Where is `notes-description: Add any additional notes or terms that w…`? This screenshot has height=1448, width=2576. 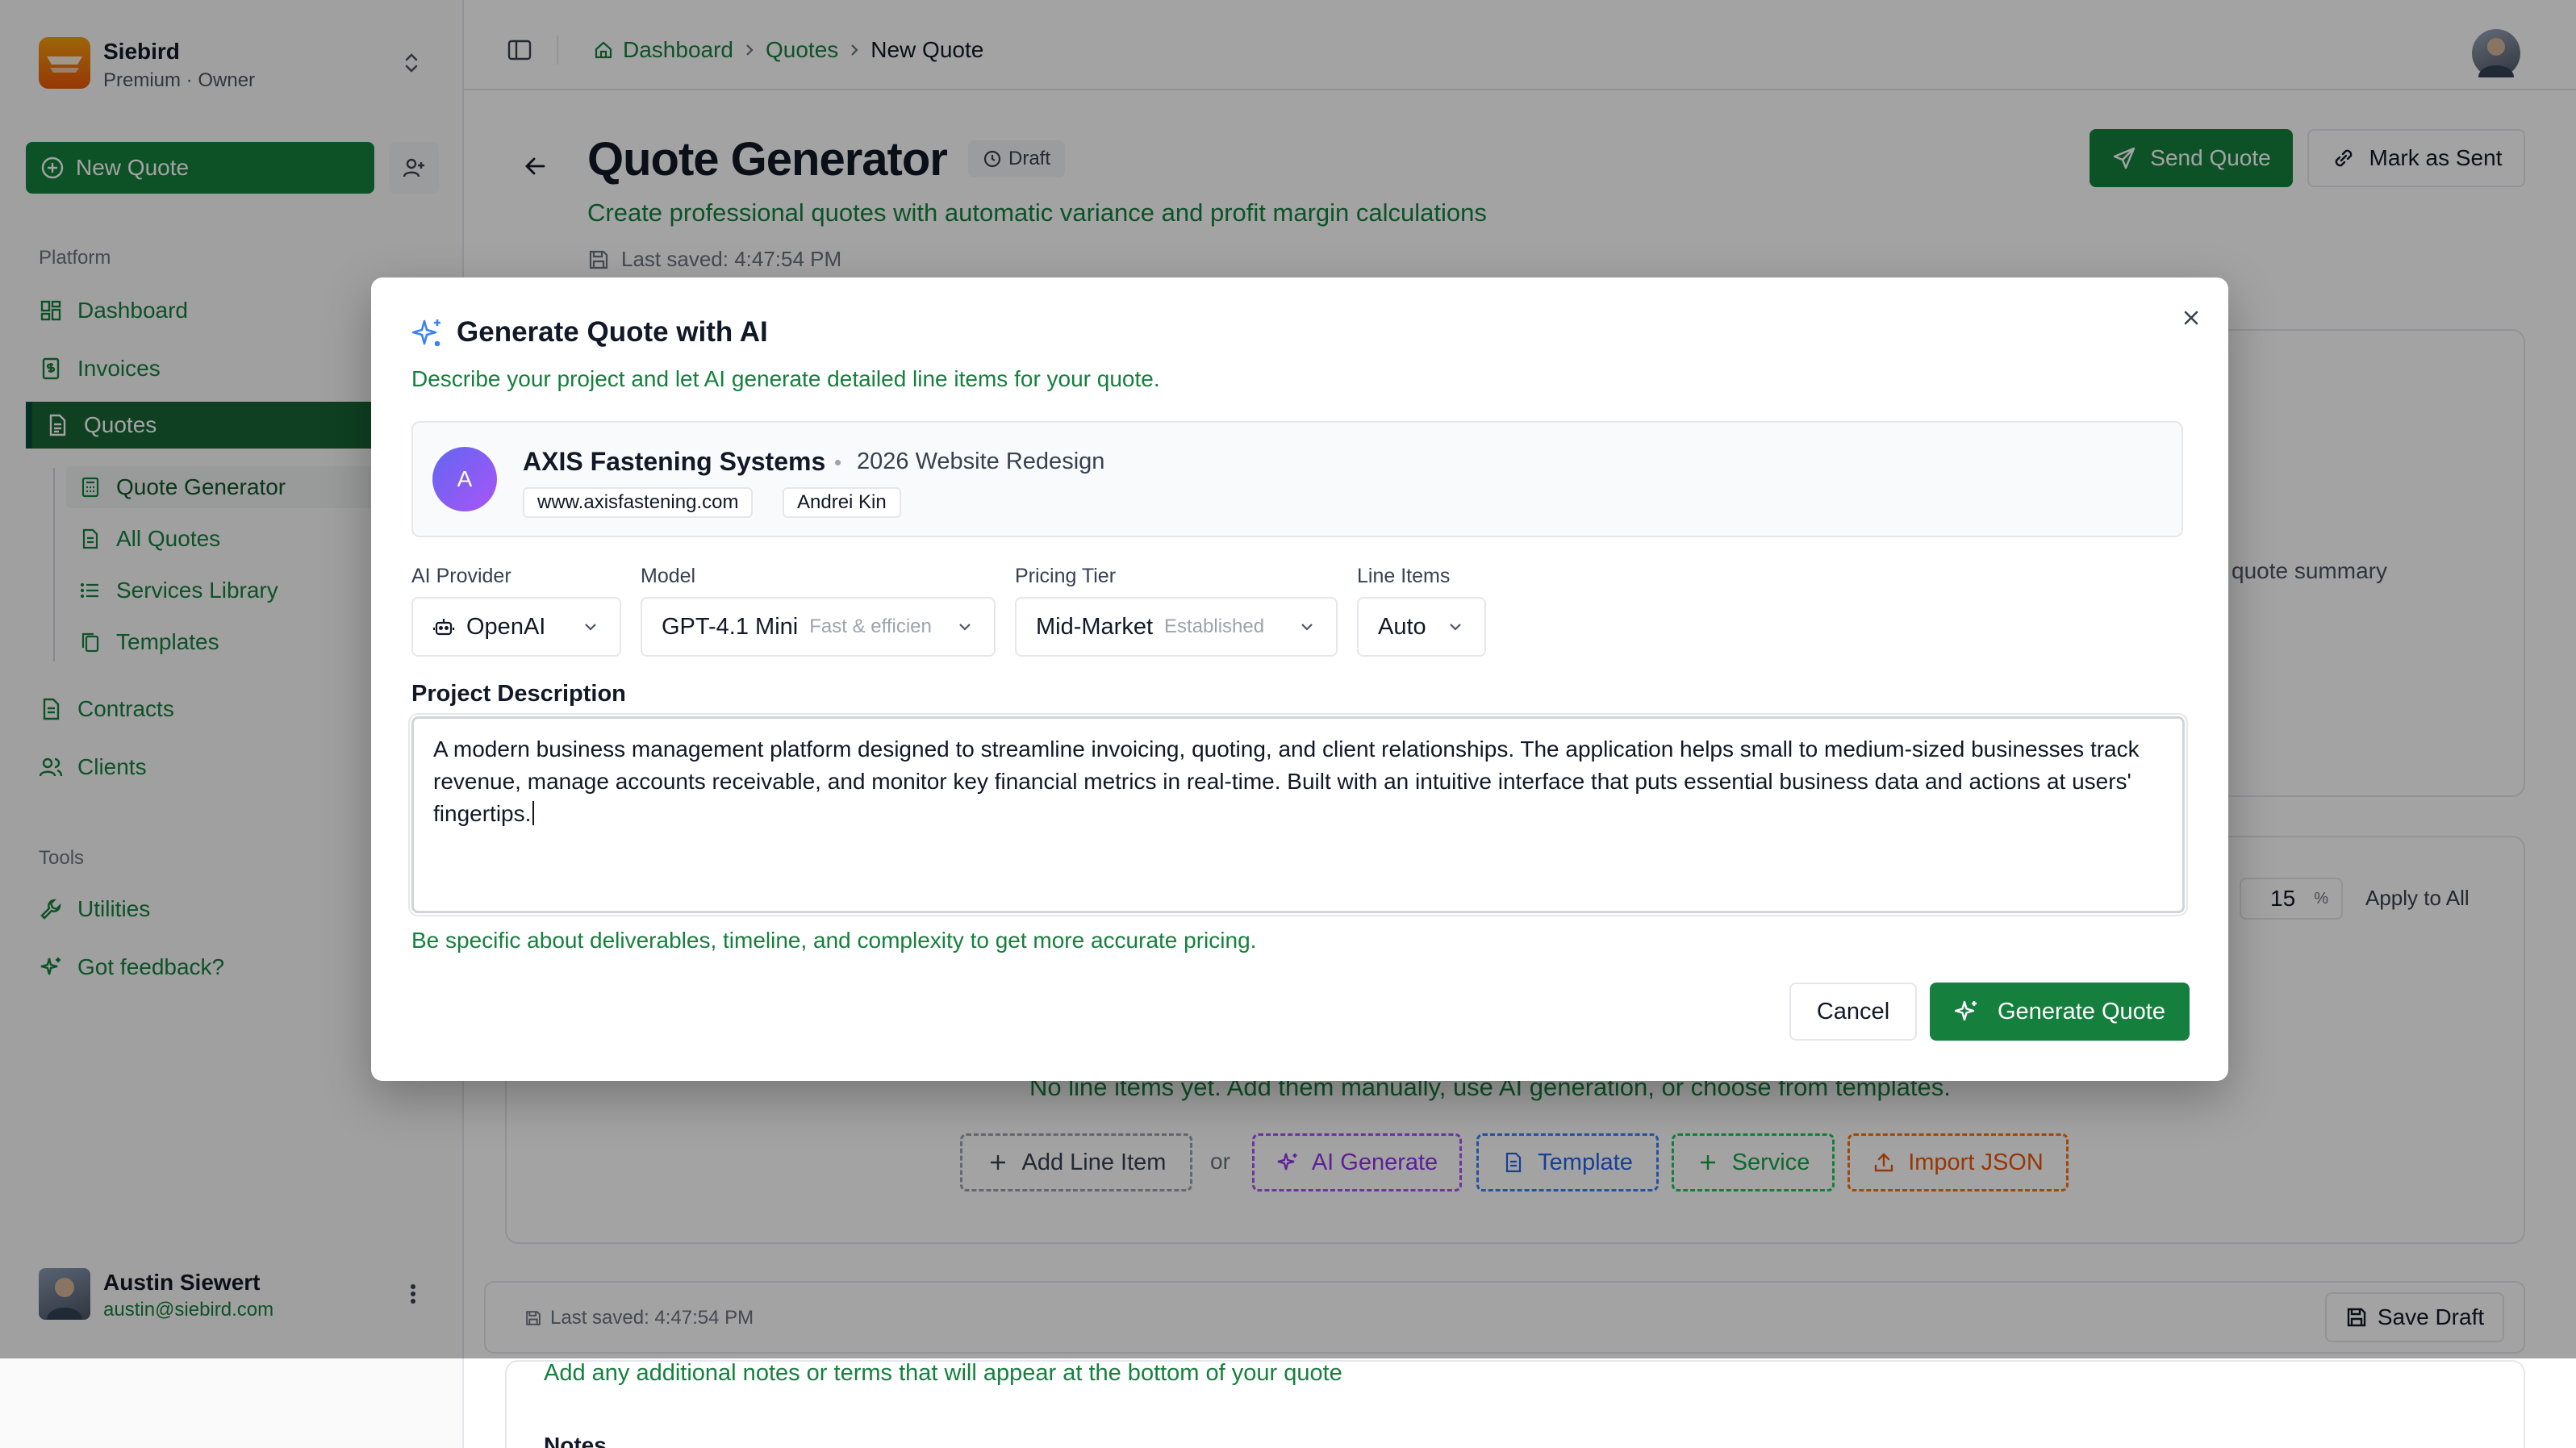 notes-description: Add any additional notes or terms that w… is located at coordinates (943, 1373).